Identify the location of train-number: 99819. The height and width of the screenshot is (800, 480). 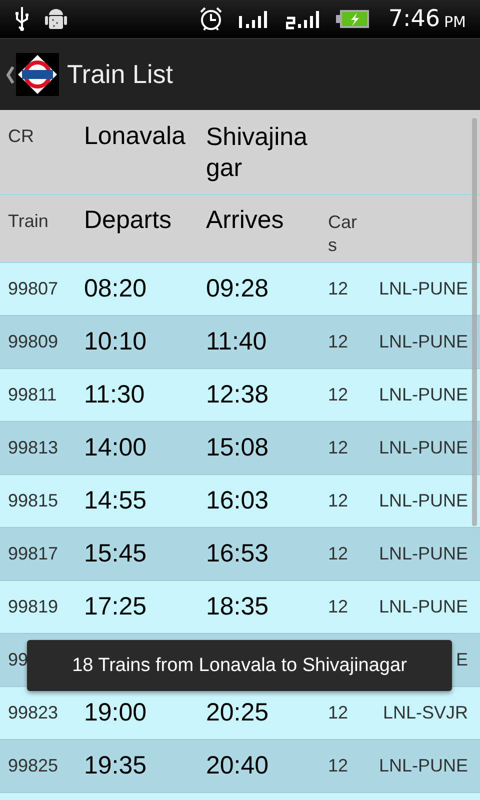
(33, 607).